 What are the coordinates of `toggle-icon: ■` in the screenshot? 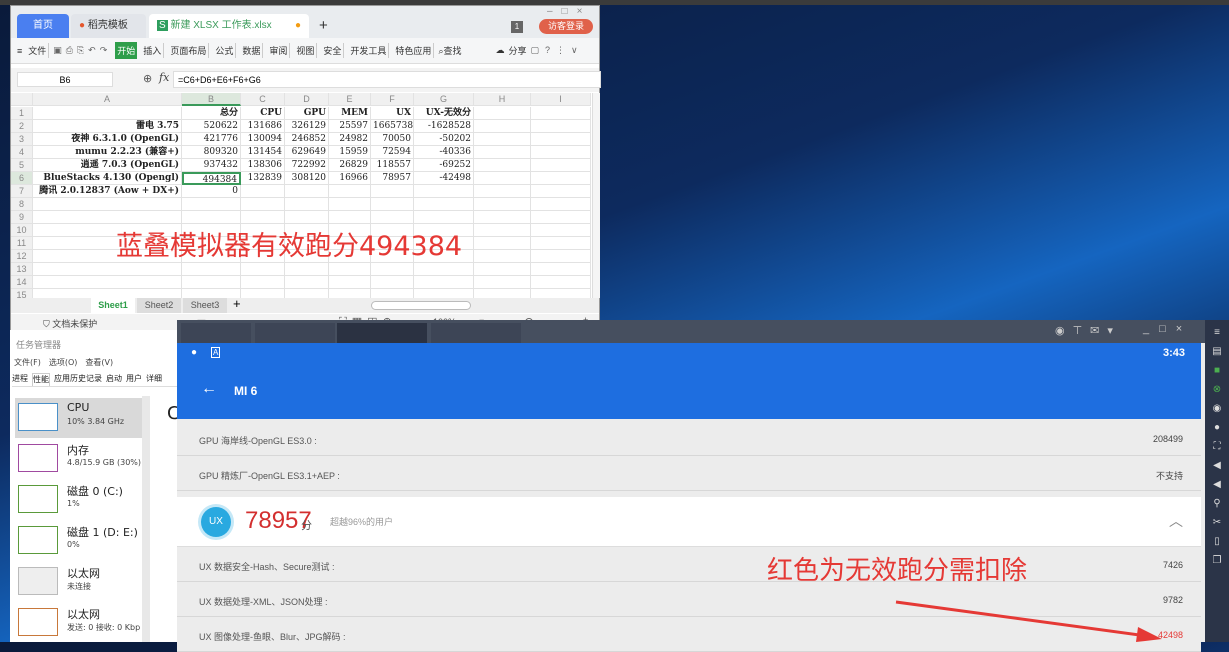 It's located at (1217, 371).